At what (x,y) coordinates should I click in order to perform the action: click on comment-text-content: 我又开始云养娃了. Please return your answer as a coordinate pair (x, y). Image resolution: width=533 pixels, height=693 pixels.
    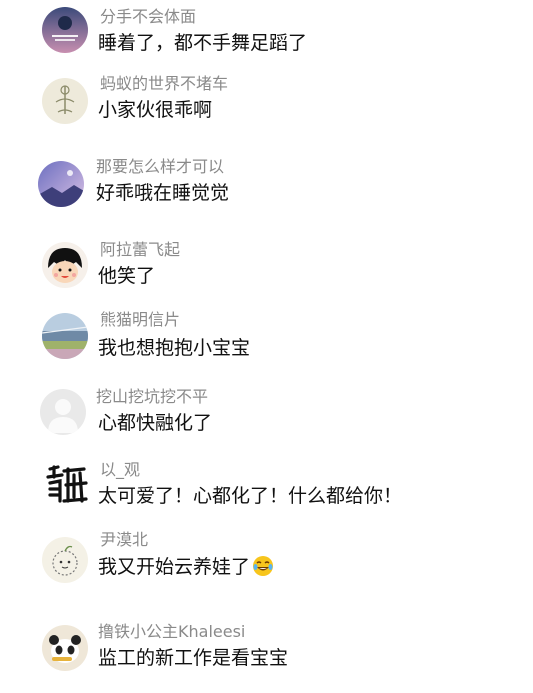
    Looking at the image, I should click on (174, 567).